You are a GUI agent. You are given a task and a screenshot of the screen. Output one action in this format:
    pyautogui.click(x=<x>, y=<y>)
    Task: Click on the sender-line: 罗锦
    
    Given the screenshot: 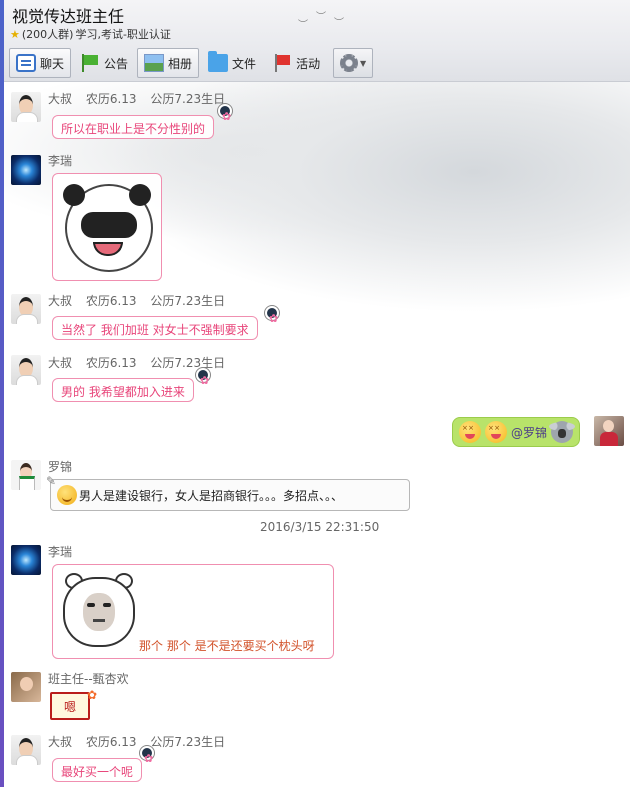 What is the action you would take?
    pyautogui.click(x=65, y=466)
    